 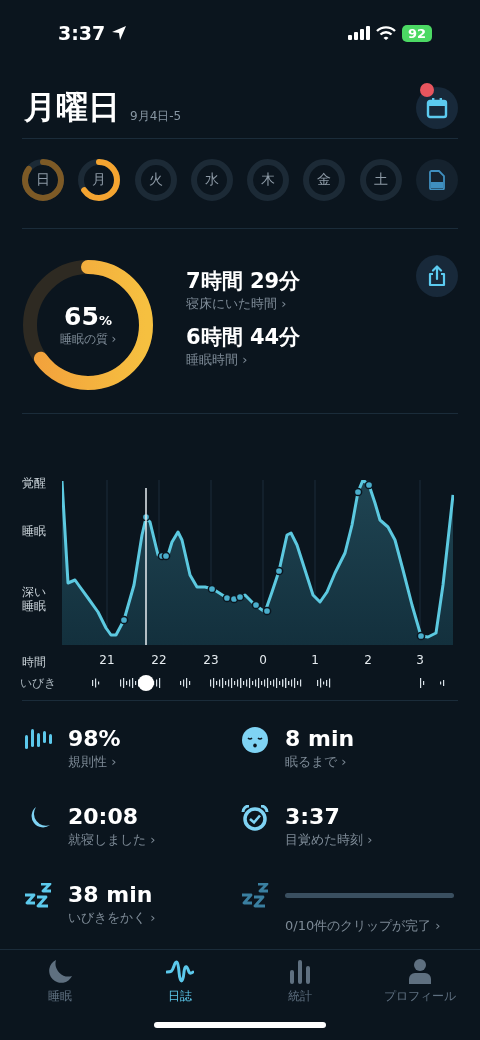 What do you see at coordinates (420, 660) in the screenshot?
I see `time-tick: 3` at bounding box center [420, 660].